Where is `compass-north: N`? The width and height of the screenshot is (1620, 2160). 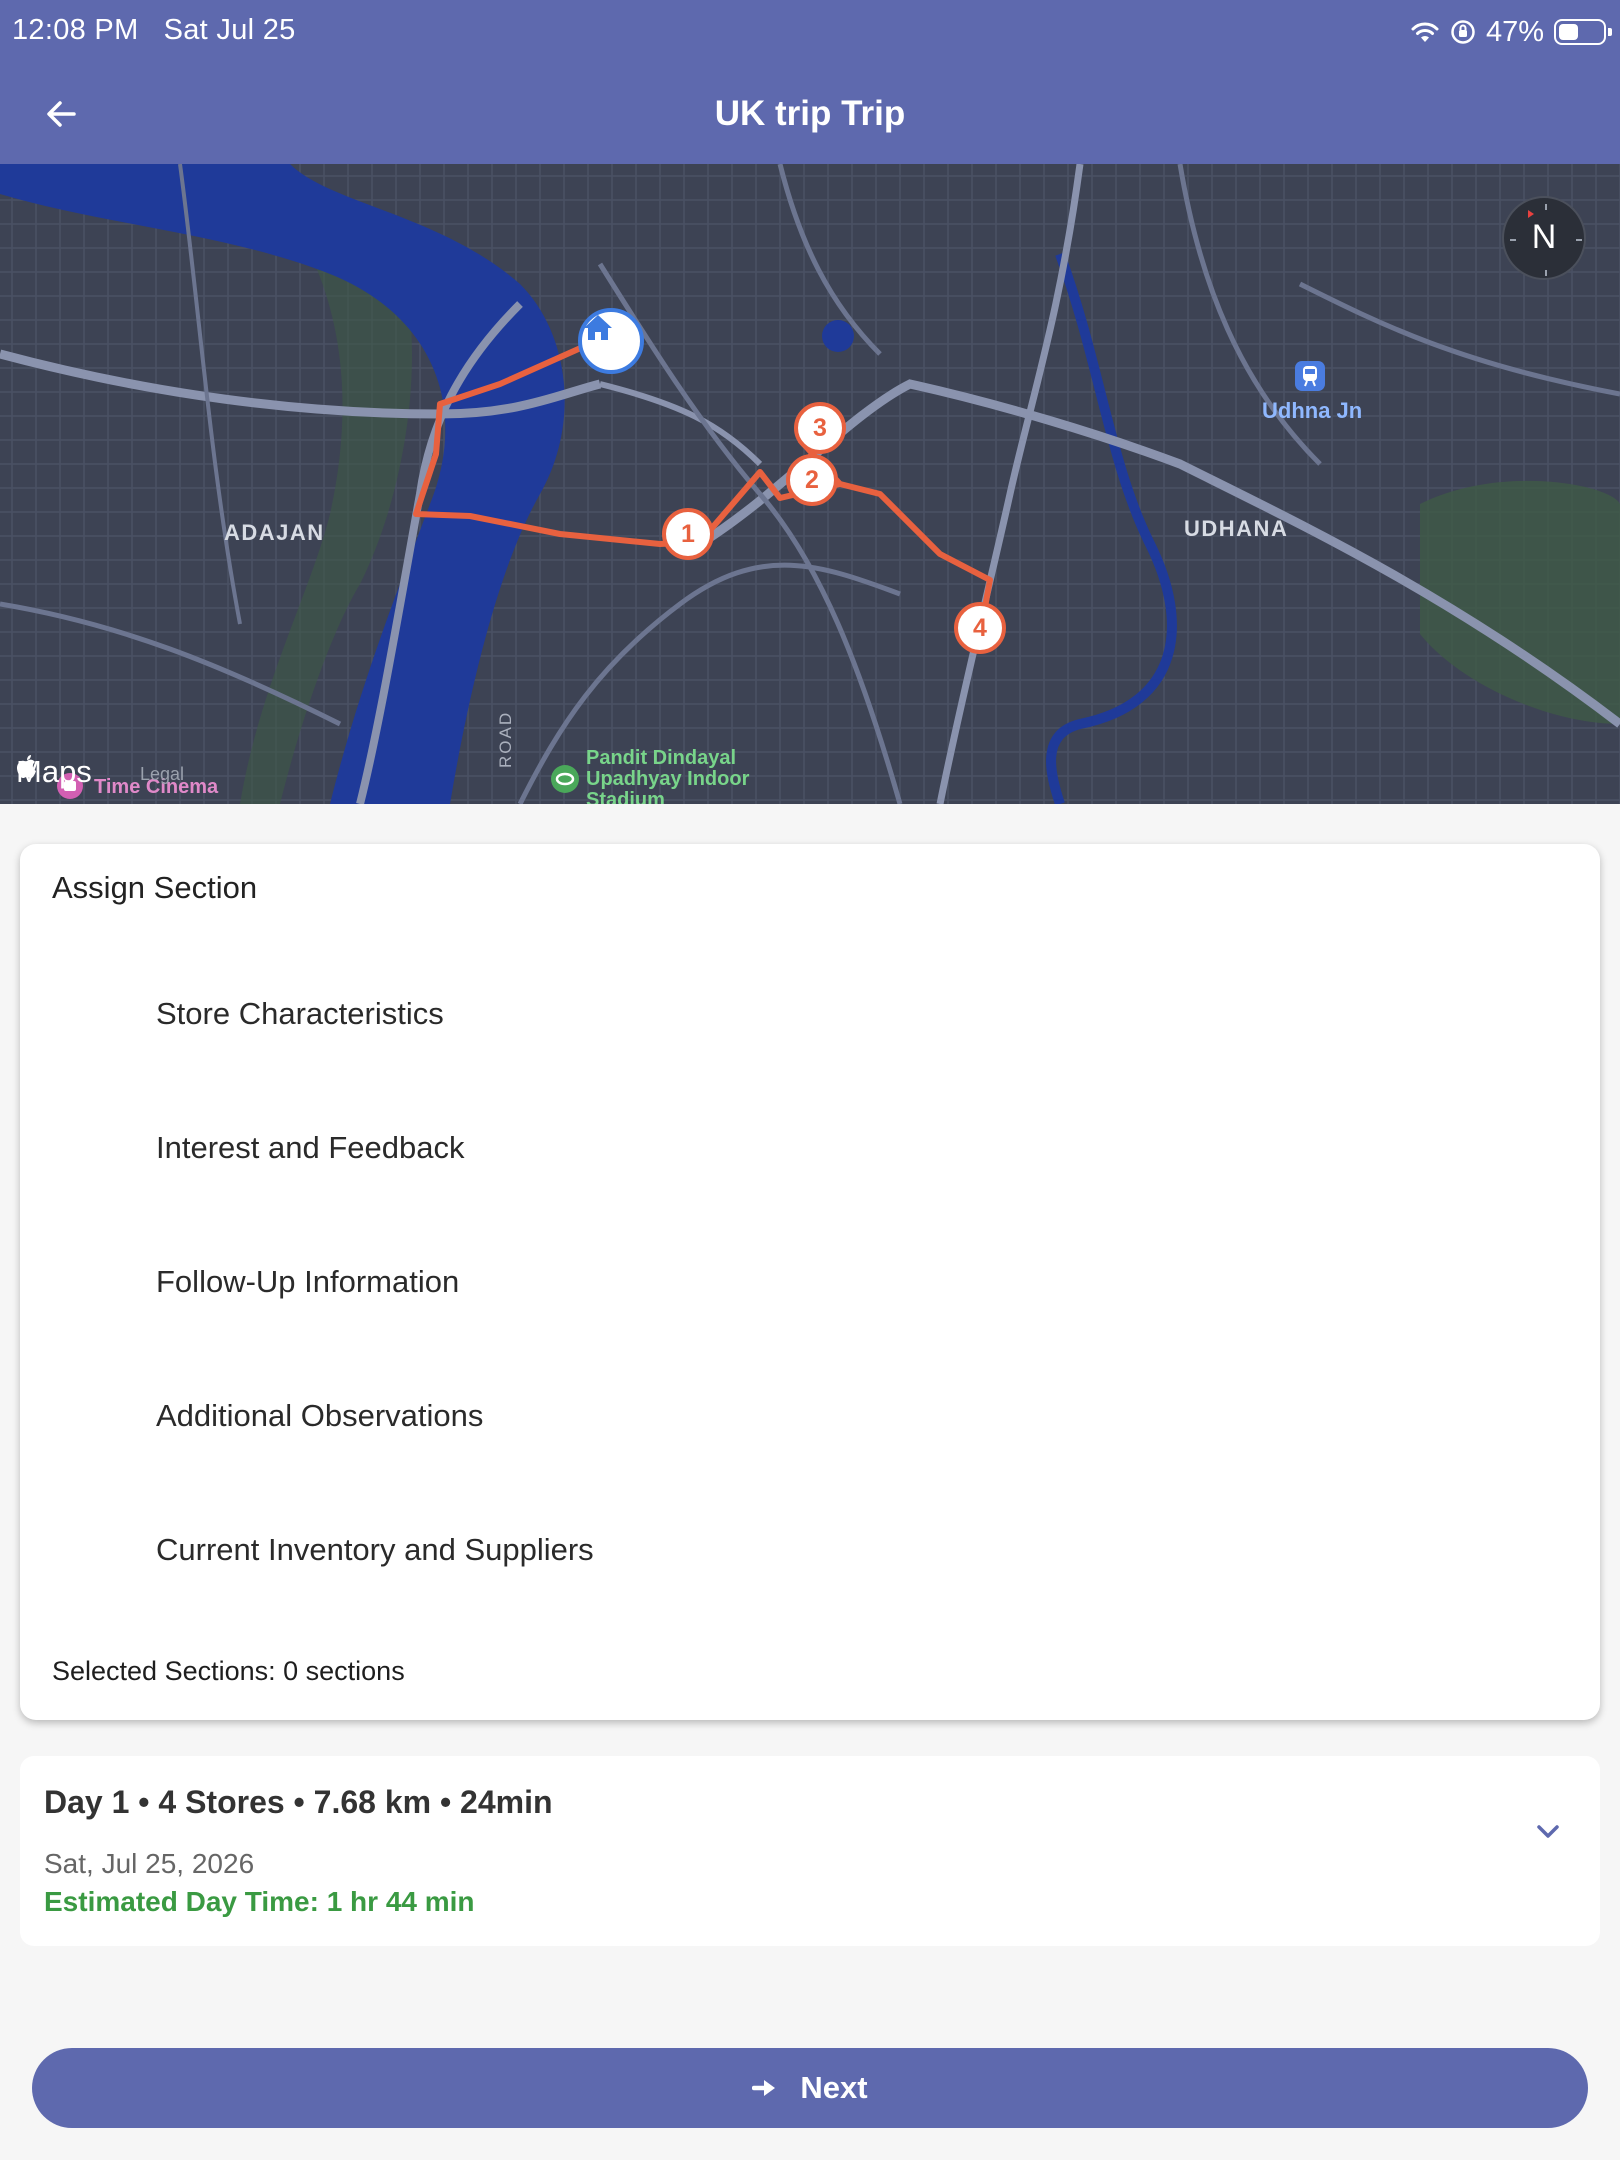 compass-north: N is located at coordinates (1544, 237).